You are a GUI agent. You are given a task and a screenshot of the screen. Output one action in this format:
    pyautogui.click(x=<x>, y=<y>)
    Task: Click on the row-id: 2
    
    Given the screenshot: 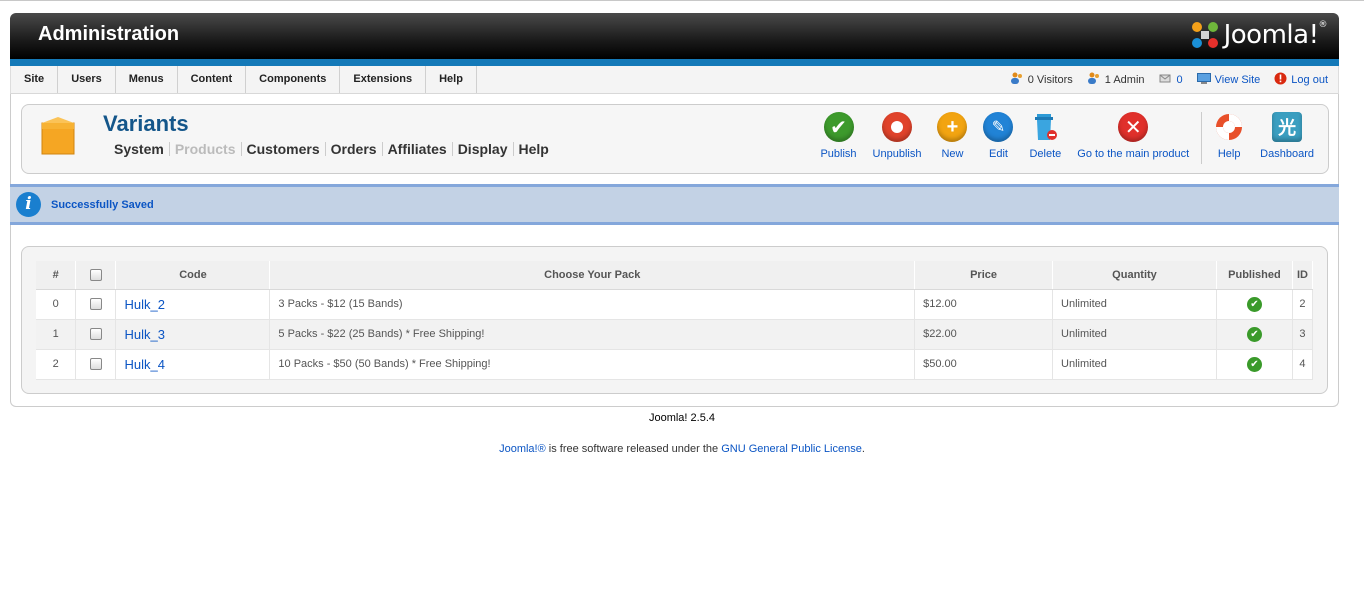 What is the action you would take?
    pyautogui.click(x=1303, y=304)
    